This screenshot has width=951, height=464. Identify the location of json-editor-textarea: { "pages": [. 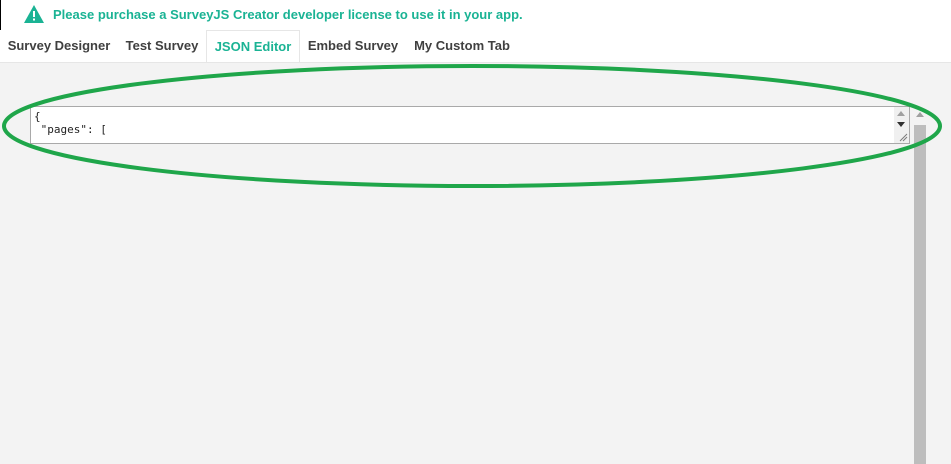
(470, 125).